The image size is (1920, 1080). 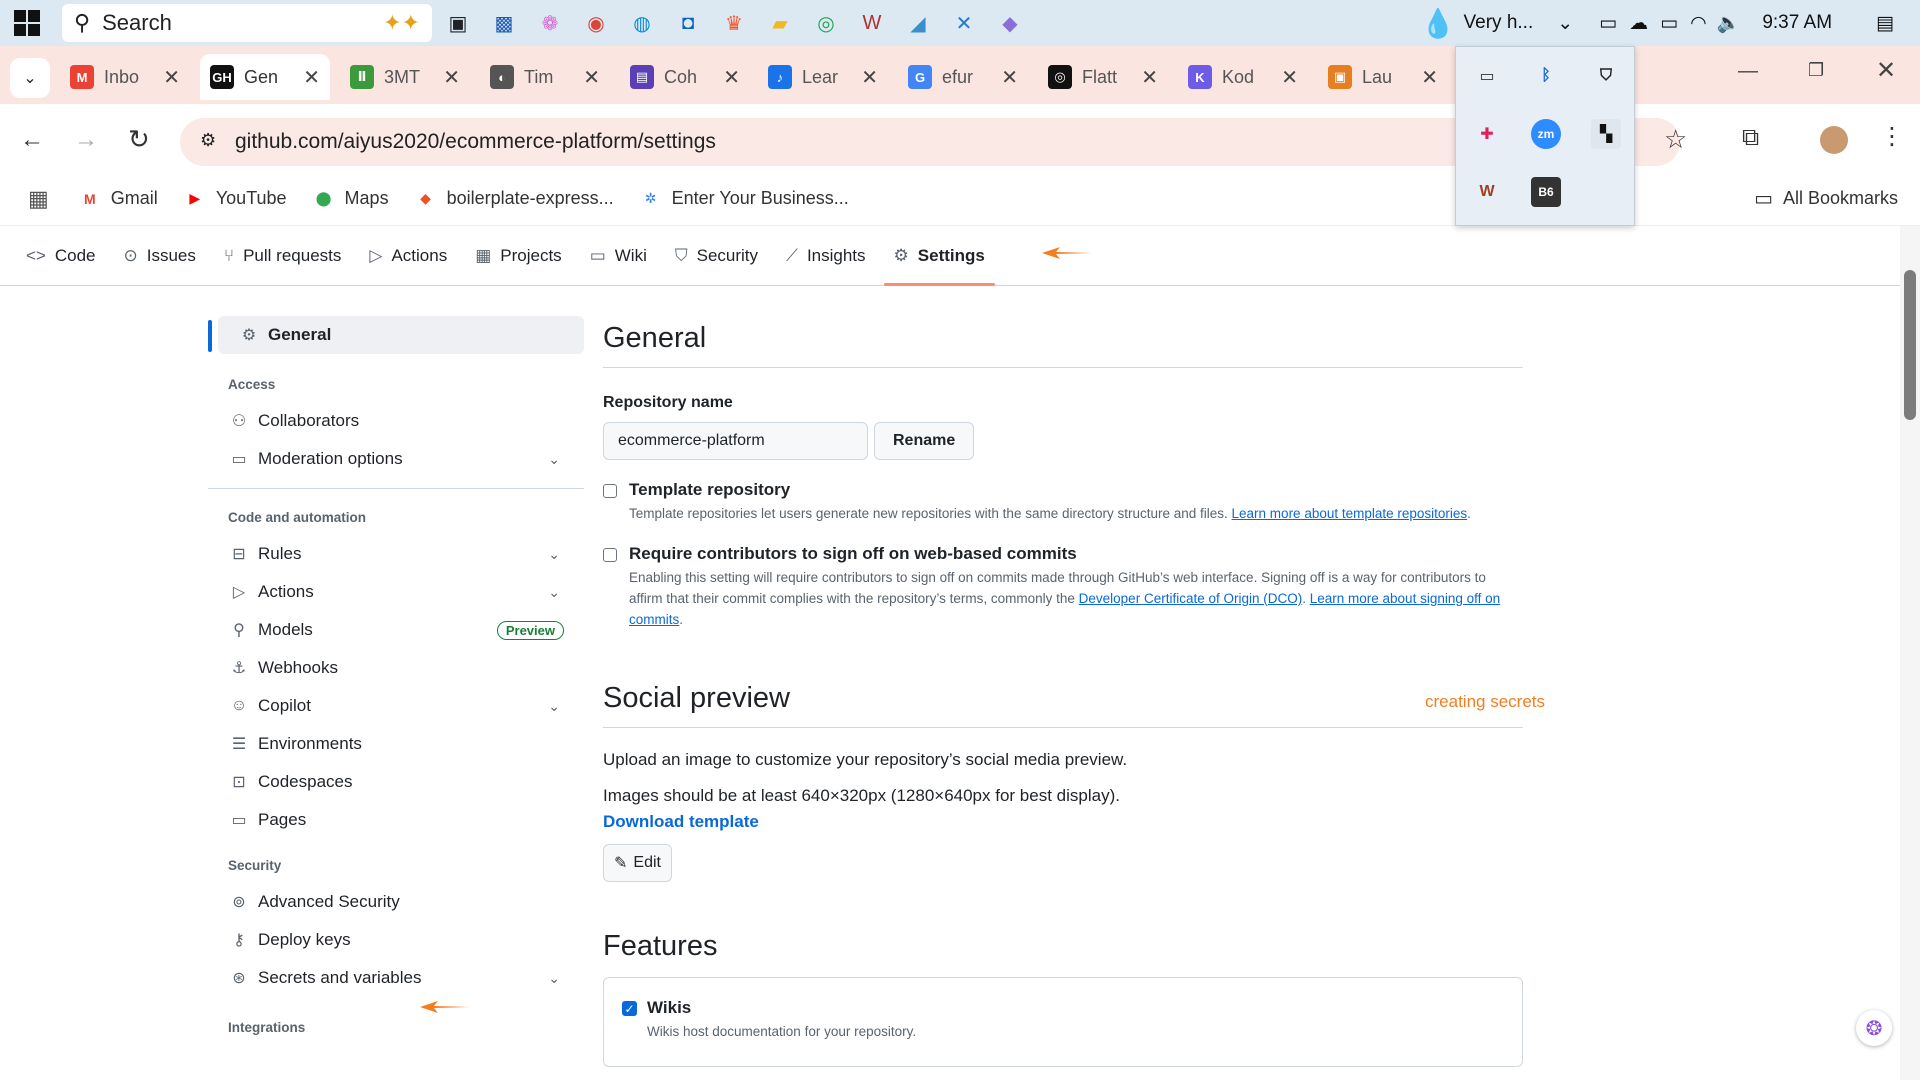 What do you see at coordinates (596, 23) in the screenshot?
I see `chrome-icon: ◉` at bounding box center [596, 23].